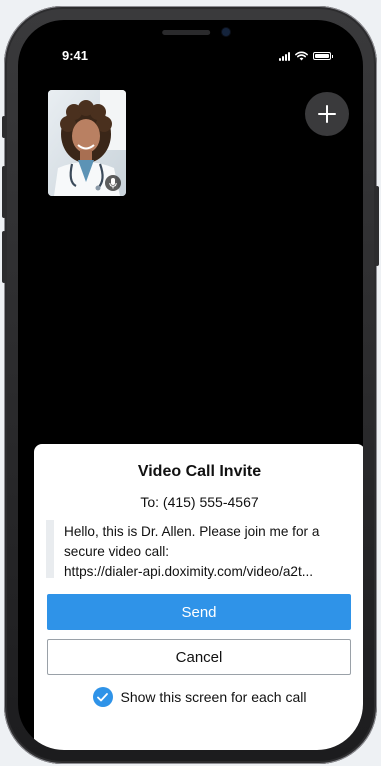 Image resolution: width=381 pixels, height=766 pixels. Describe the element at coordinates (199, 612) in the screenshot. I see `send-button: Send` at that location.